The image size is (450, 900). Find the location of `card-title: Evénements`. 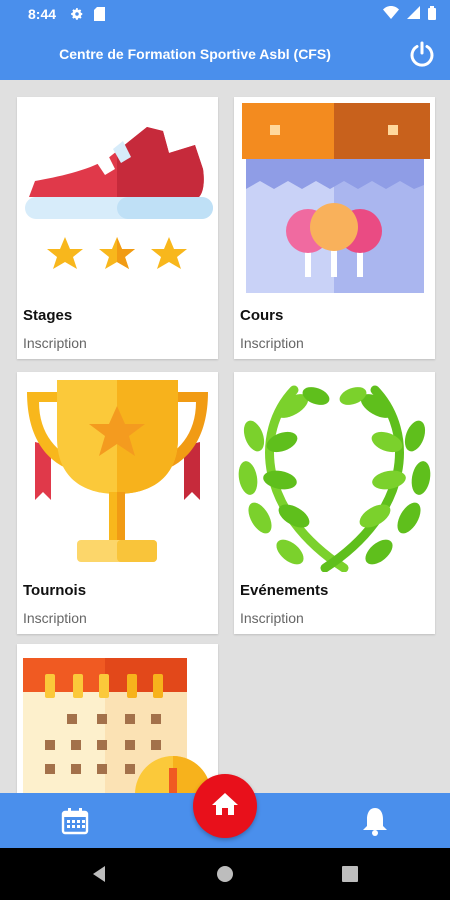

card-title: Evénements is located at coordinates (284, 590).